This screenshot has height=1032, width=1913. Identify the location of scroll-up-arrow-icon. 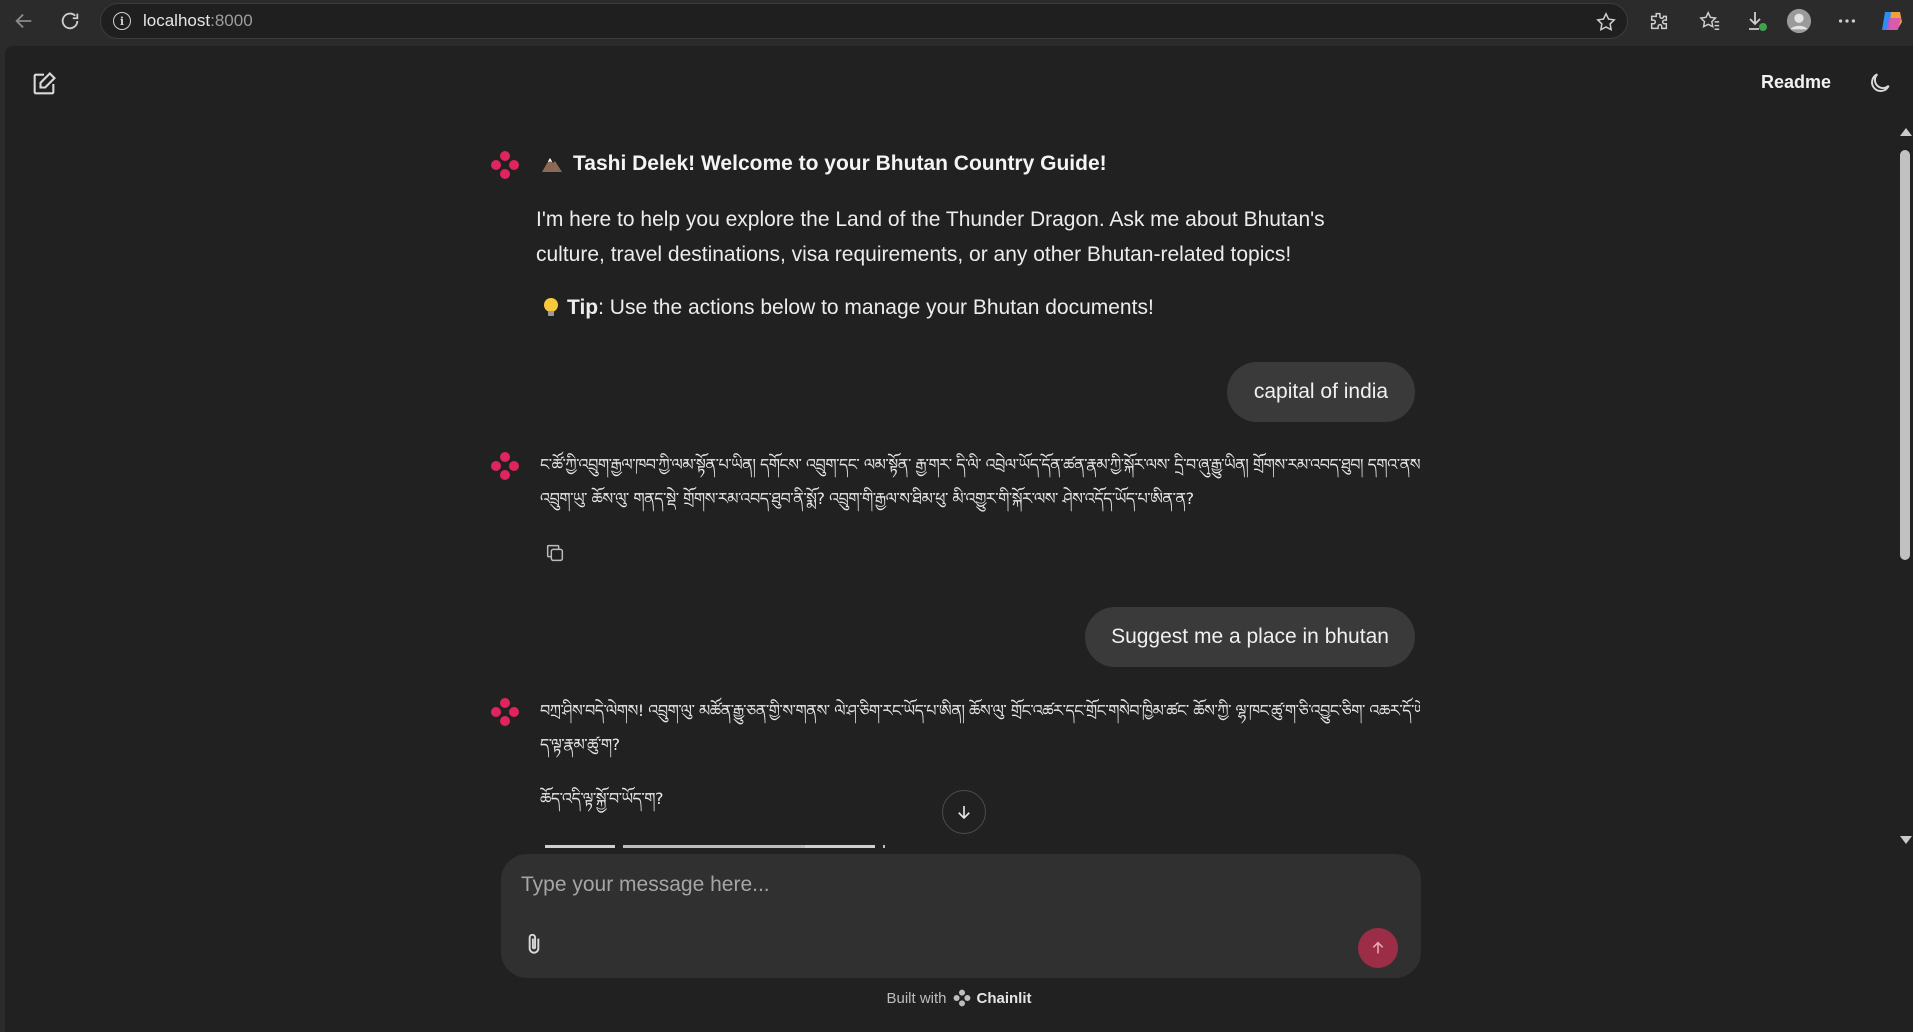
(1906, 132).